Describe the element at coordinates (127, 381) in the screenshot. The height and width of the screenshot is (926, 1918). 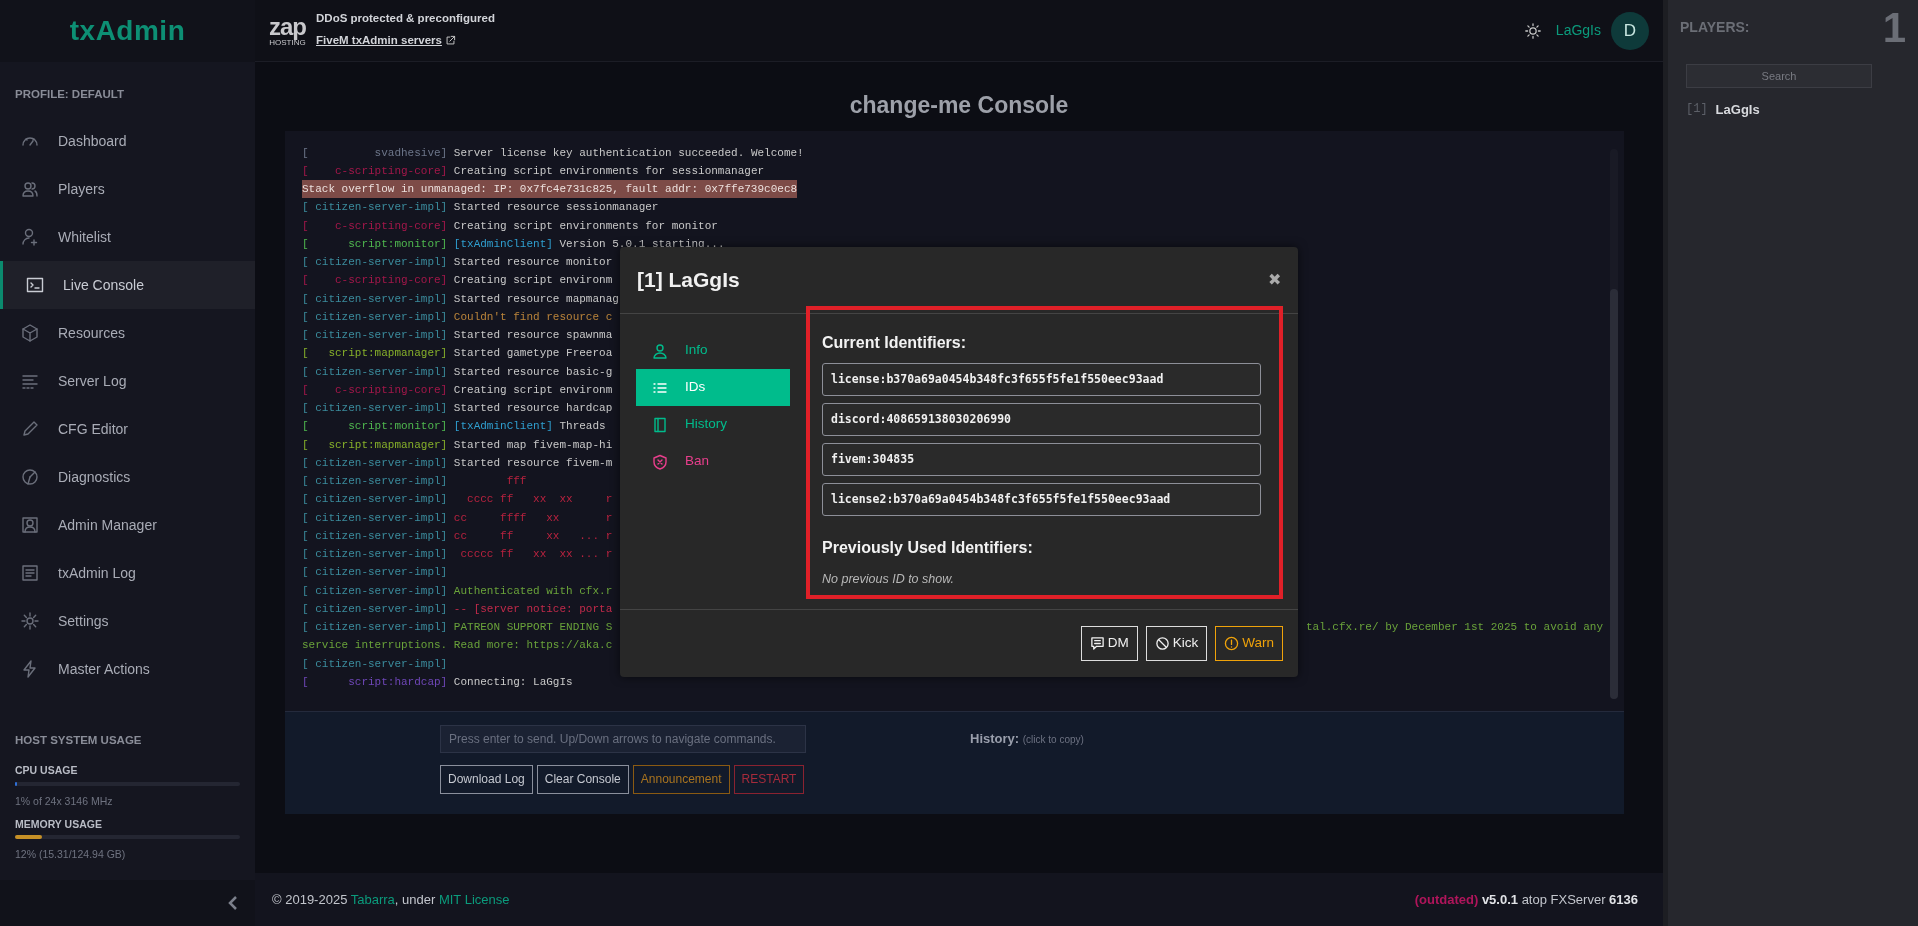
I see `sidebar-item: Server Log` at that location.